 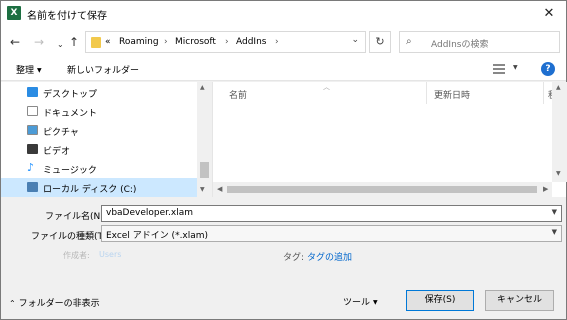 What do you see at coordinates (96, 42) in the screenshot?
I see `folder-icon` at bounding box center [96, 42].